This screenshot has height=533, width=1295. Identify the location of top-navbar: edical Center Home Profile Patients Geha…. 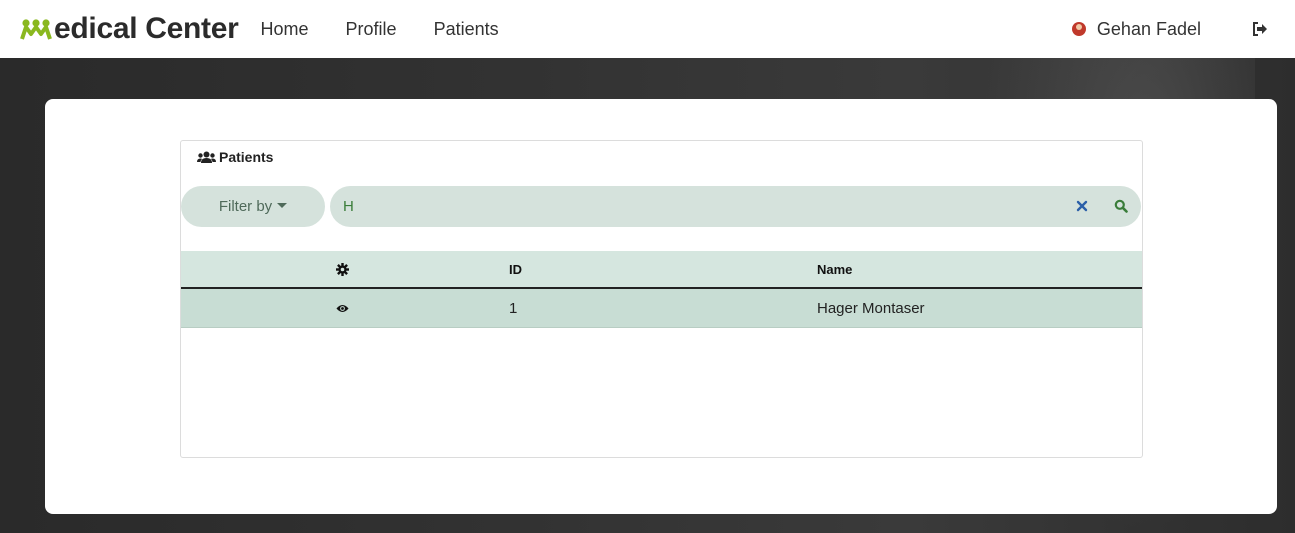
(647, 29).